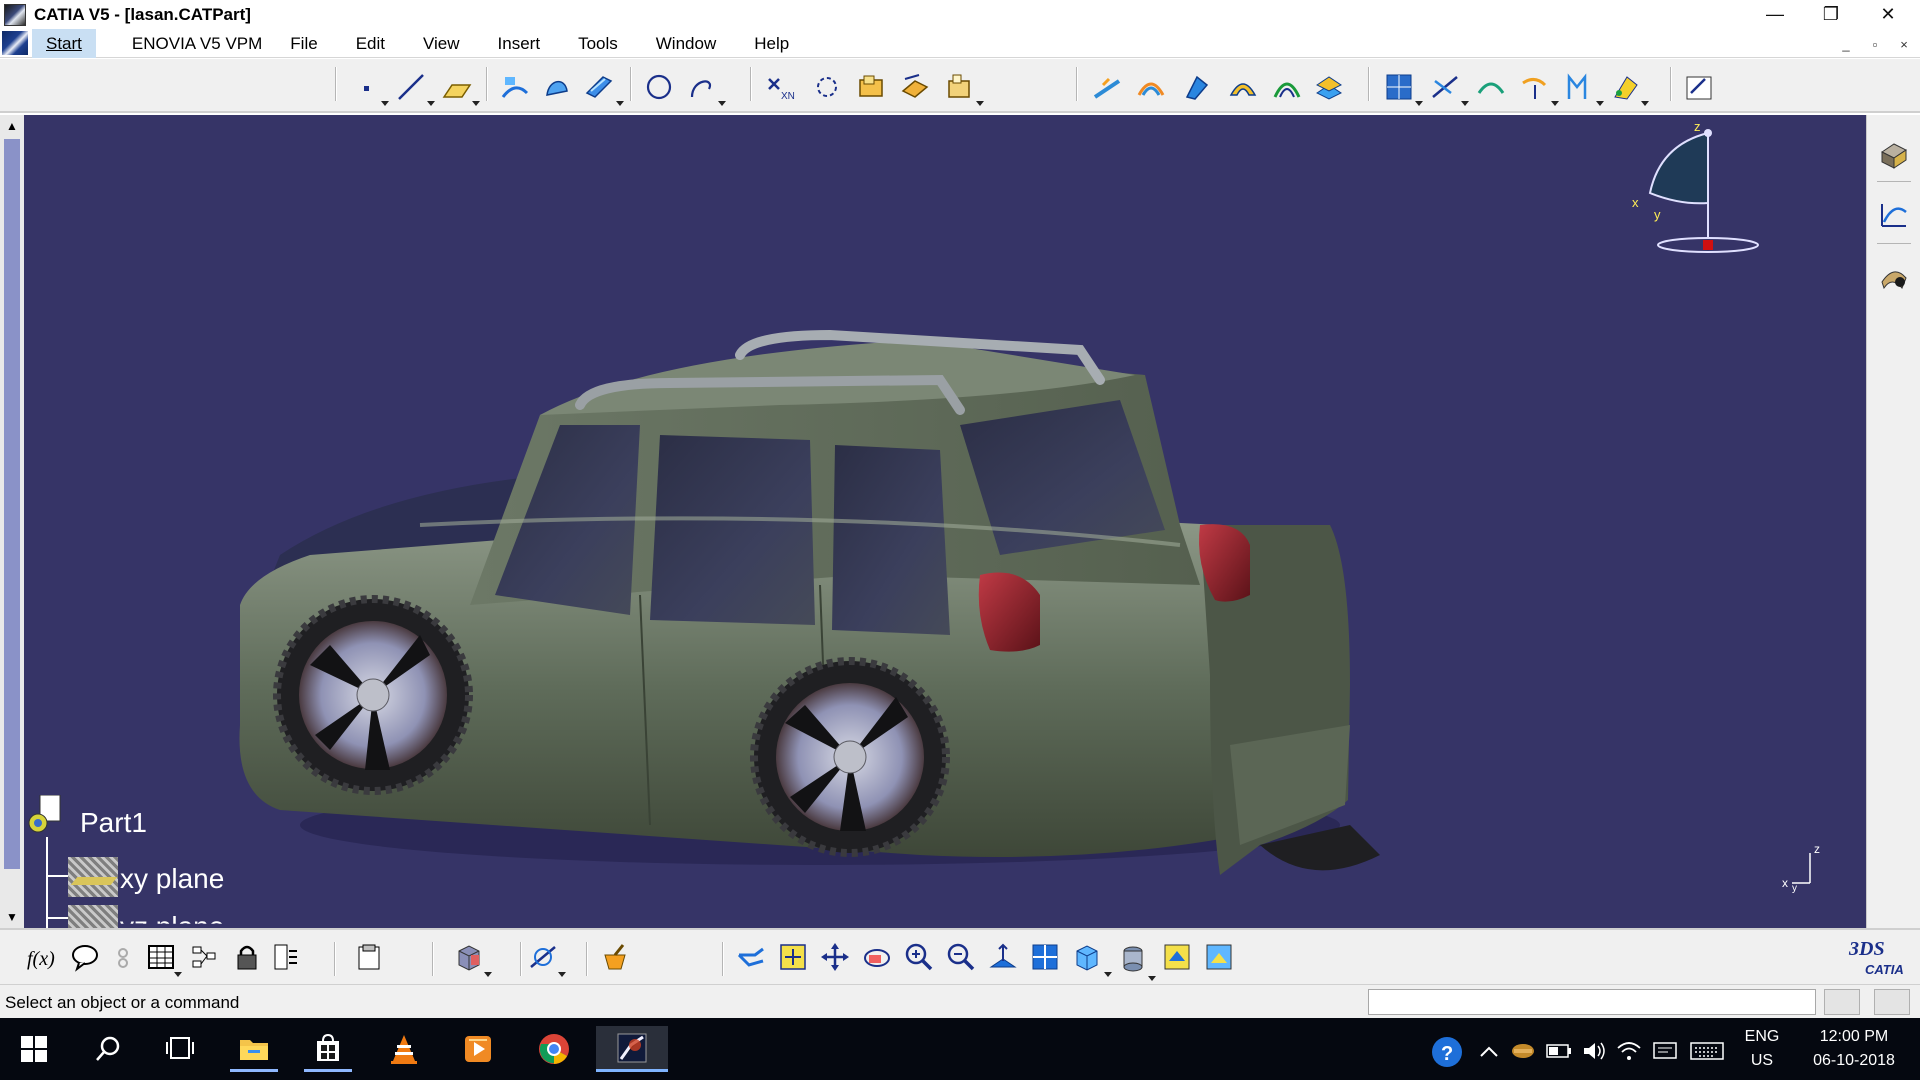  What do you see at coordinates (1595, 1051) in the screenshot?
I see `volume-icon` at bounding box center [1595, 1051].